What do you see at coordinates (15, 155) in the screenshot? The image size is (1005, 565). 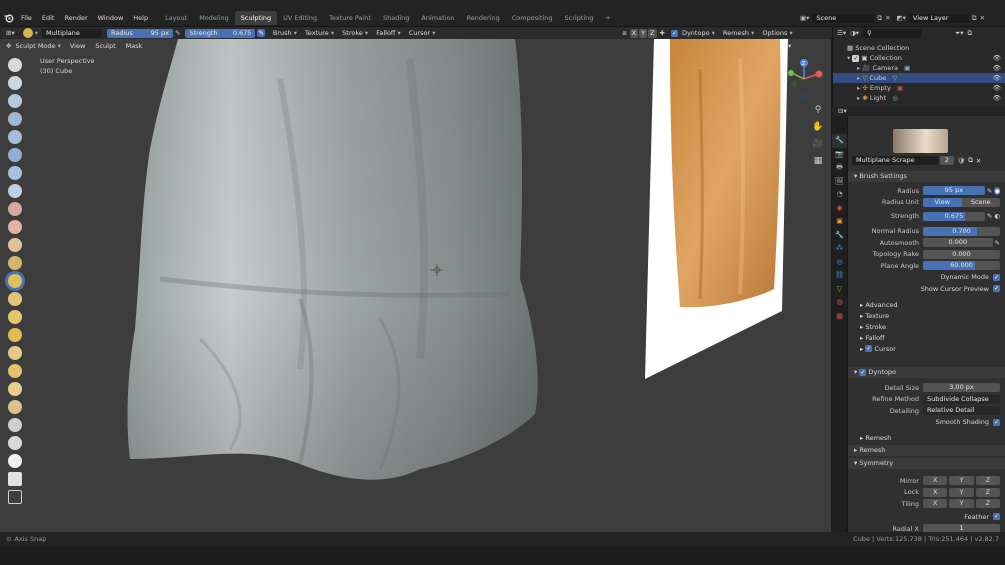 I see `inflate-tool-icon` at bounding box center [15, 155].